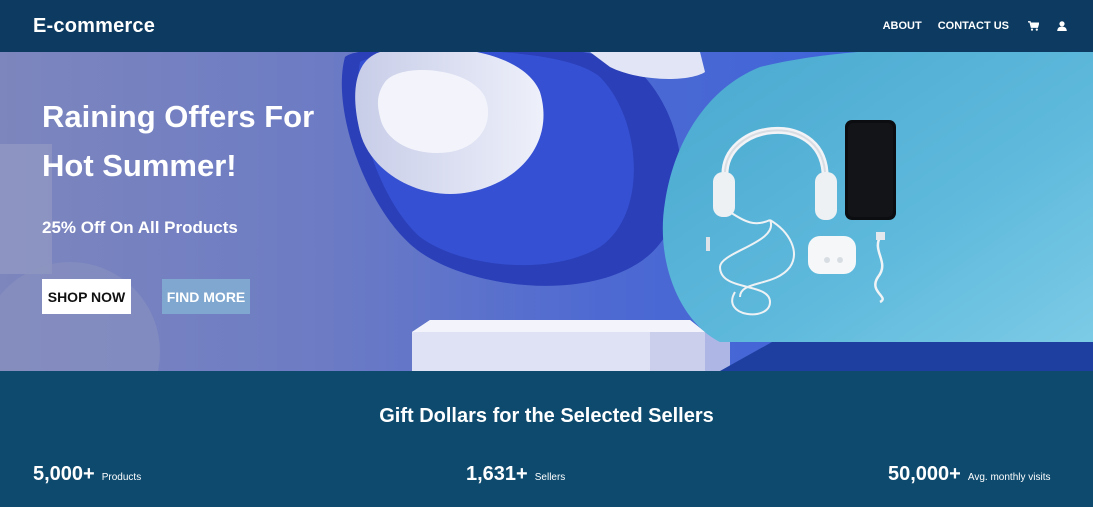 This screenshot has height=507, width=1093. What do you see at coordinates (206, 296) in the screenshot?
I see `find-more-button: FIND MORE` at bounding box center [206, 296].